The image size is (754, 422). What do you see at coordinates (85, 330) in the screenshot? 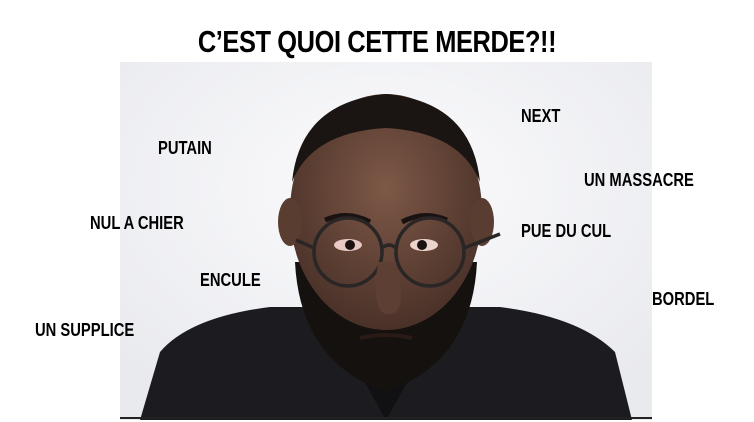
I see `word-un-supplice: UN SUPPLICE` at bounding box center [85, 330].